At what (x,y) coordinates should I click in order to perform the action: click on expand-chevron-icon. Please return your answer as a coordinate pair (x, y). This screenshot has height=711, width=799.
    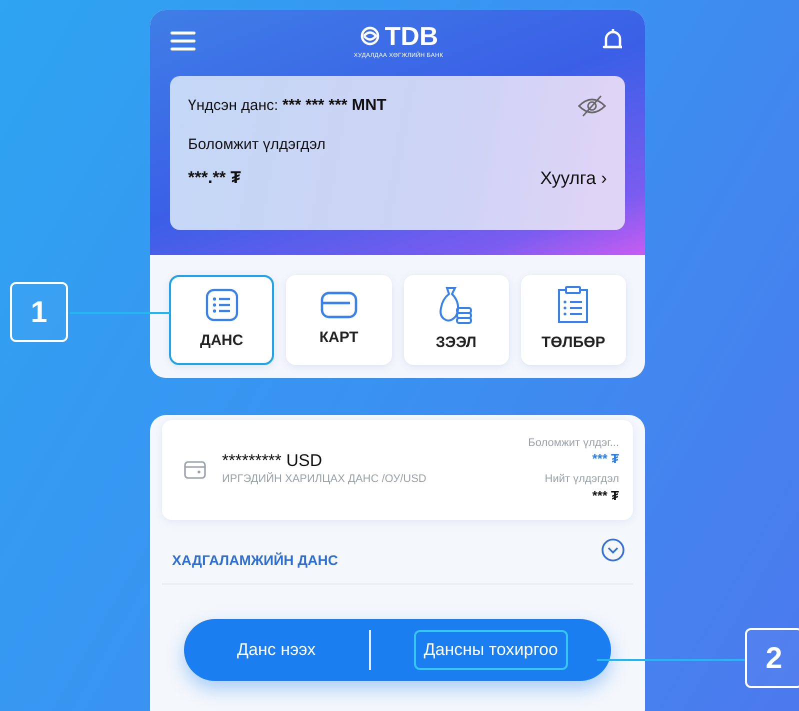
    Looking at the image, I should click on (613, 550).